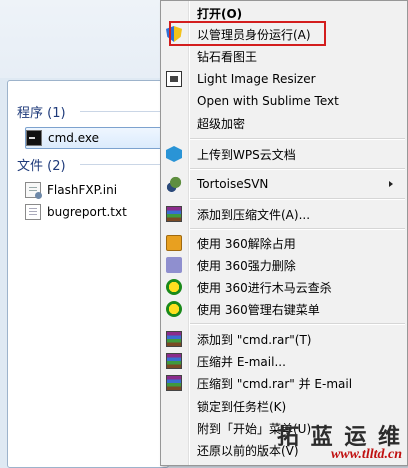 This screenshot has height=468, width=408. Describe the element at coordinates (256, 79) in the screenshot. I see `menu-item-label: Light Image Resizer` at that location.